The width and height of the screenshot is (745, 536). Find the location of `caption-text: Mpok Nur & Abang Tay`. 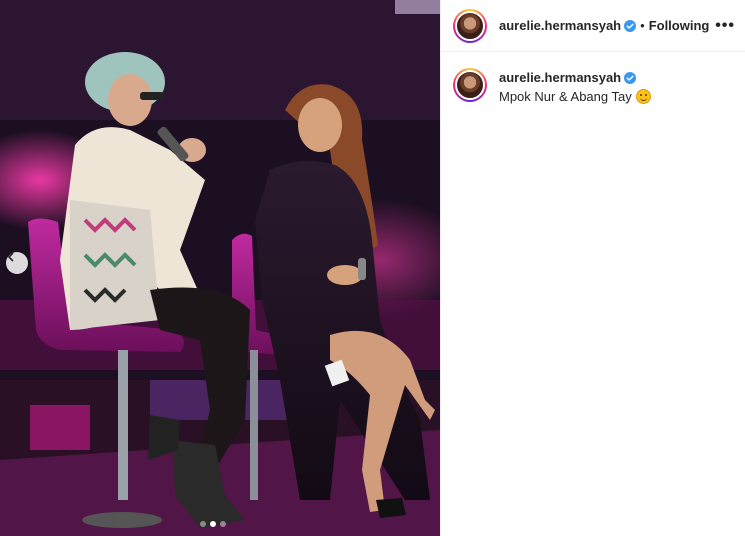

caption-text: Mpok Nur & Abang Tay is located at coordinates (565, 96).